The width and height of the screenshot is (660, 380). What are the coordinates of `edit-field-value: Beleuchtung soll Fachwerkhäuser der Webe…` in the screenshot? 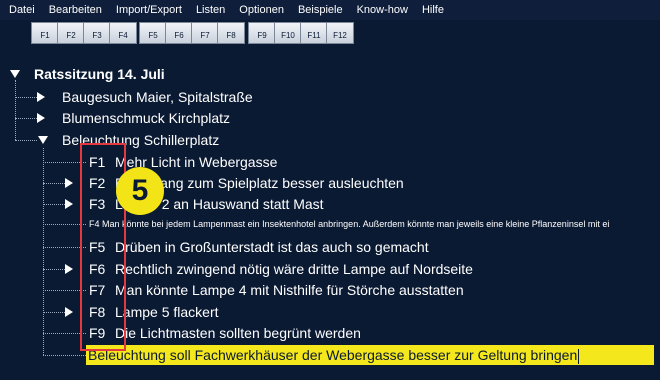 It's located at (333, 355).